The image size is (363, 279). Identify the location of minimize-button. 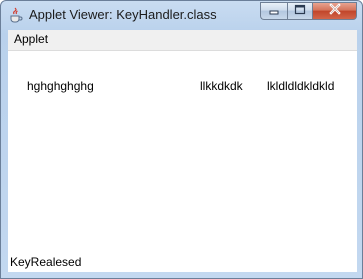
(273, 11).